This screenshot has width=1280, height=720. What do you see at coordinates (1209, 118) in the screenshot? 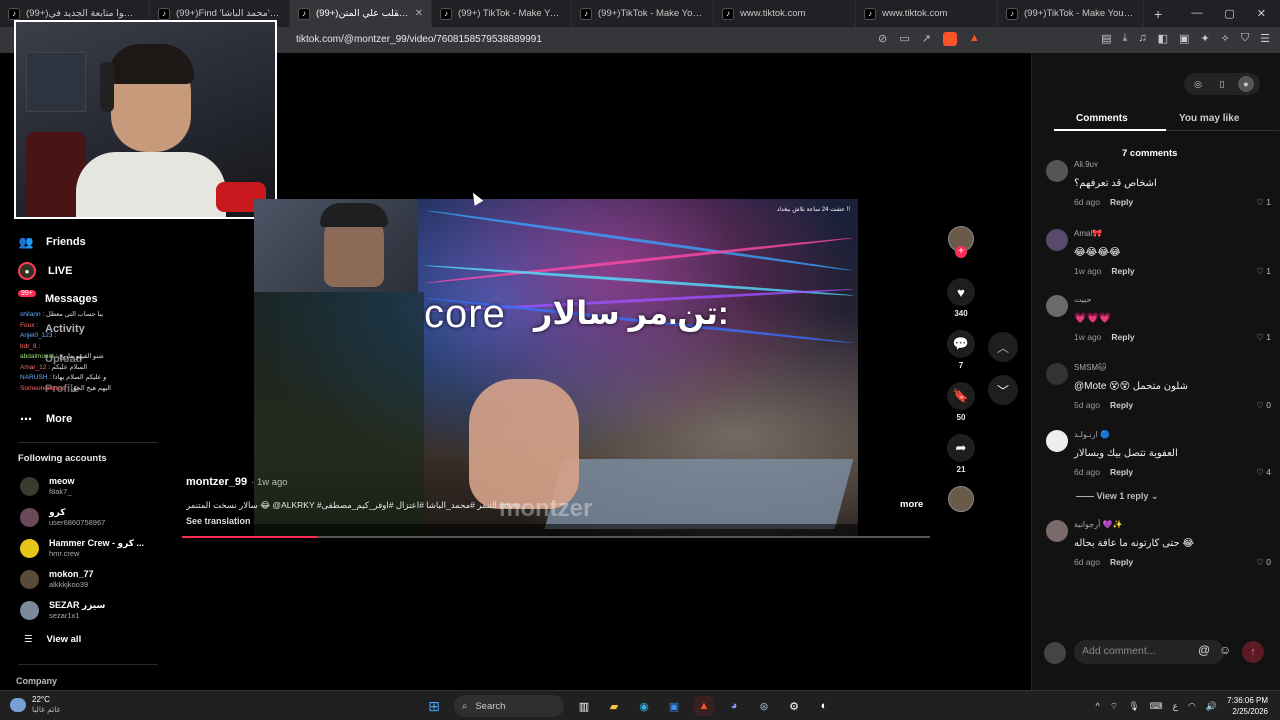
I see `tab-you-may-like: You may like` at bounding box center [1209, 118].